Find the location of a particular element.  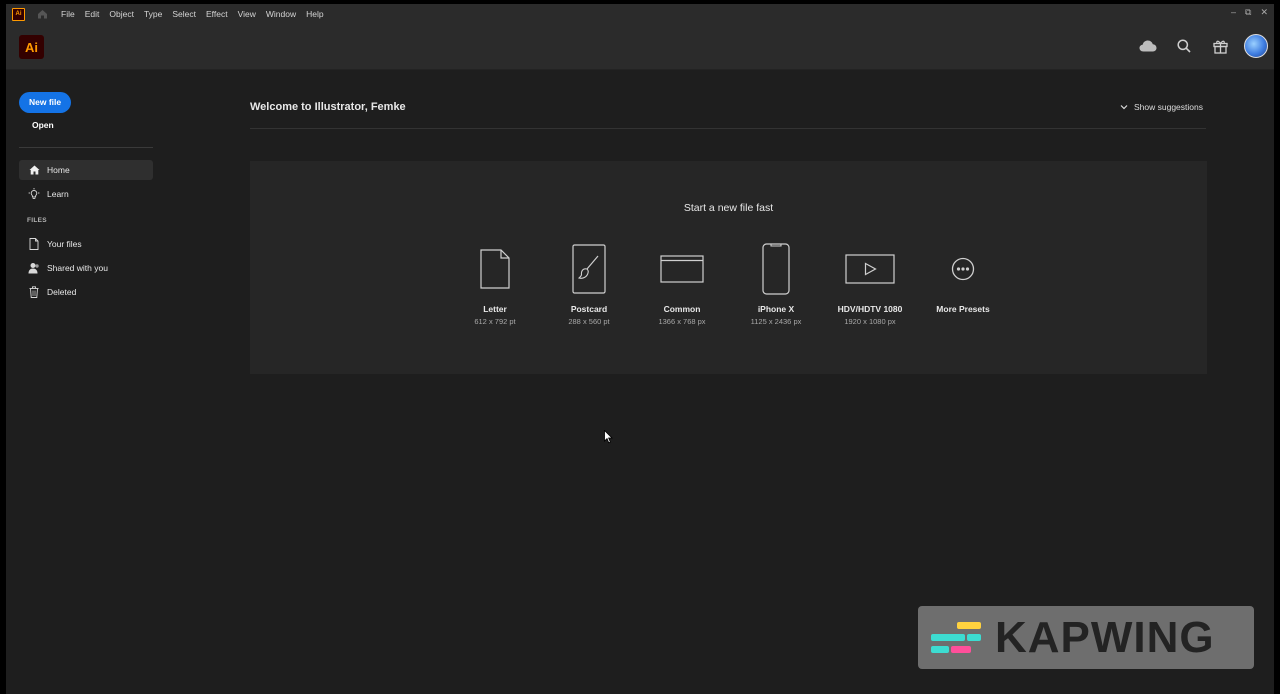

preset-name: Letter is located at coordinates (495, 309).